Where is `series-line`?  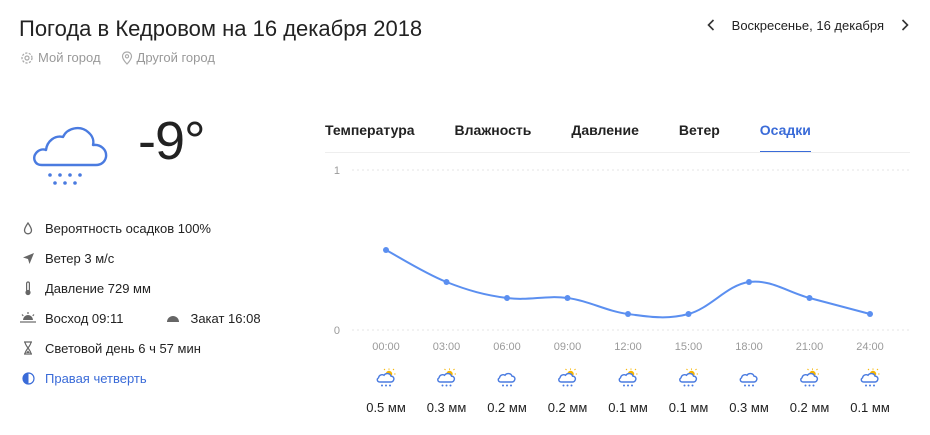
series-line is located at coordinates (628, 284).